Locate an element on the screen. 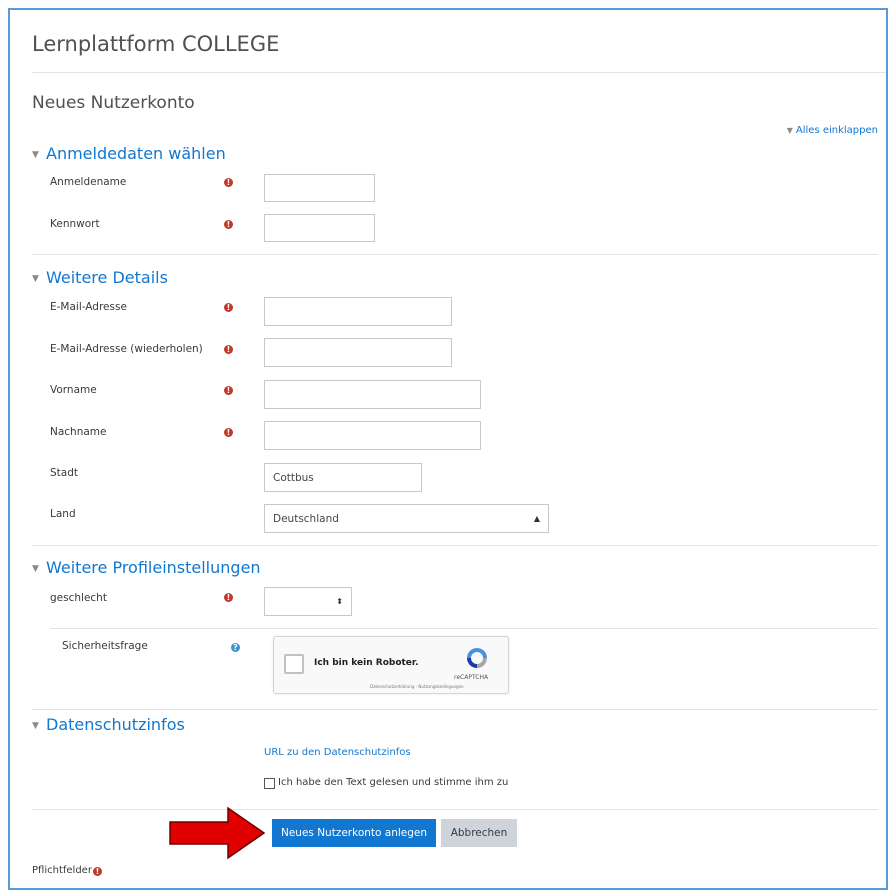  select-arrows-icon: ⬍ is located at coordinates (339, 601).